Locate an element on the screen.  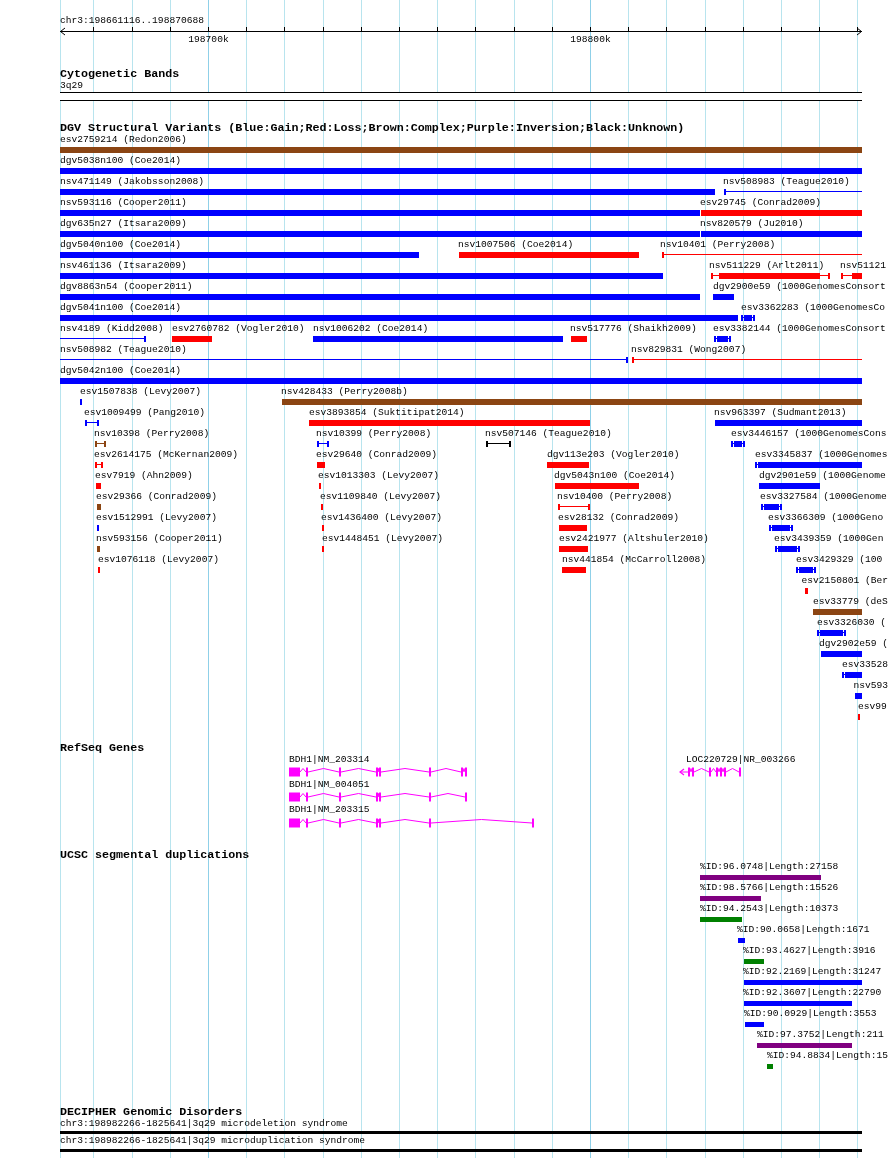
variant-label: esv33779 (deS is located at coordinates (850, 602).